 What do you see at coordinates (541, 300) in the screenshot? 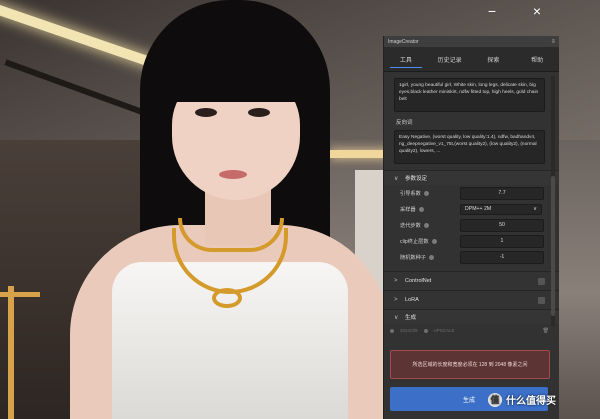
I see `lora-toggle` at bounding box center [541, 300].